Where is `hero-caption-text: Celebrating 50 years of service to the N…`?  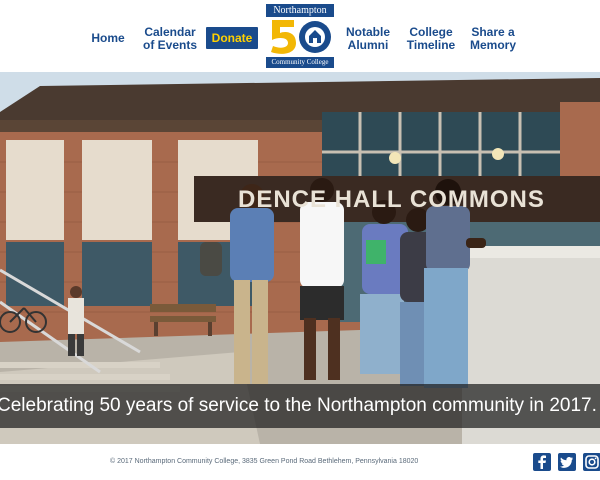
hero-caption-text: Celebrating 50 years of service to the N… is located at coordinates (298, 405).